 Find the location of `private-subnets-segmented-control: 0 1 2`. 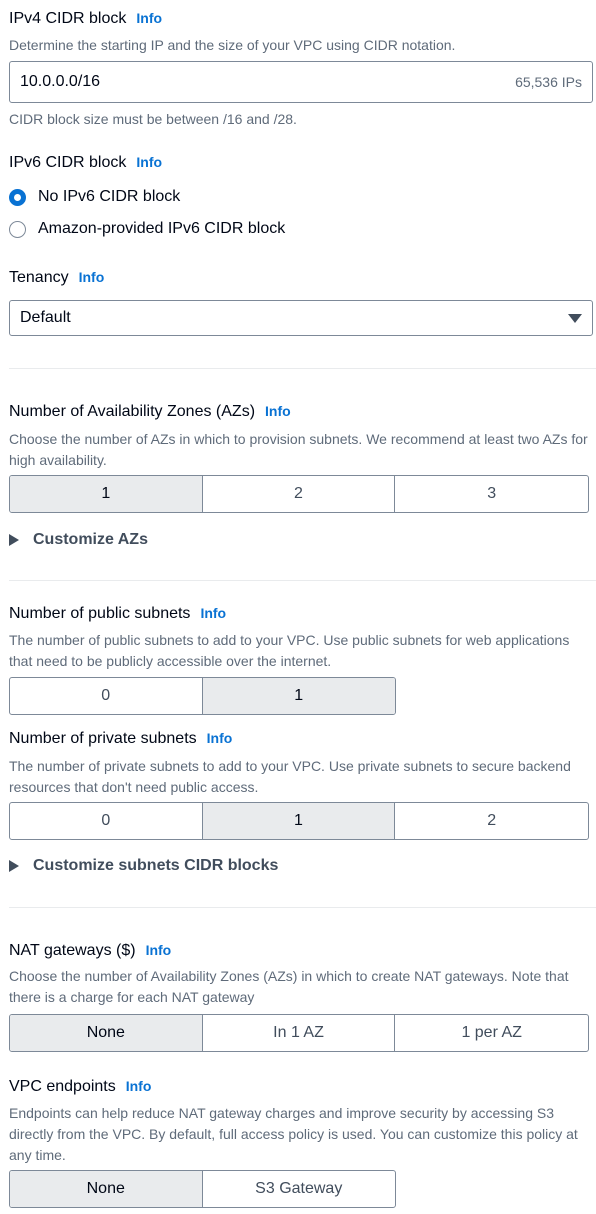

private-subnets-segmented-control: 0 1 2 is located at coordinates (299, 821).